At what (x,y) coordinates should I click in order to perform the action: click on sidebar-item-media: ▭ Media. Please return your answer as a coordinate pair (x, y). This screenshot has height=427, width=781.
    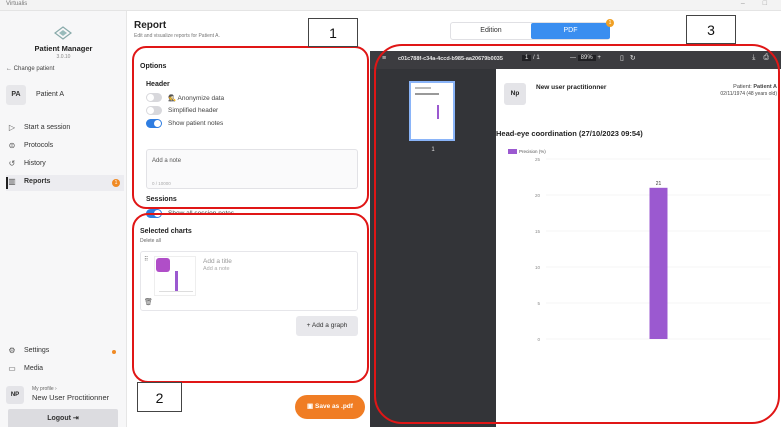
    Looking at the image, I should click on (65, 370).